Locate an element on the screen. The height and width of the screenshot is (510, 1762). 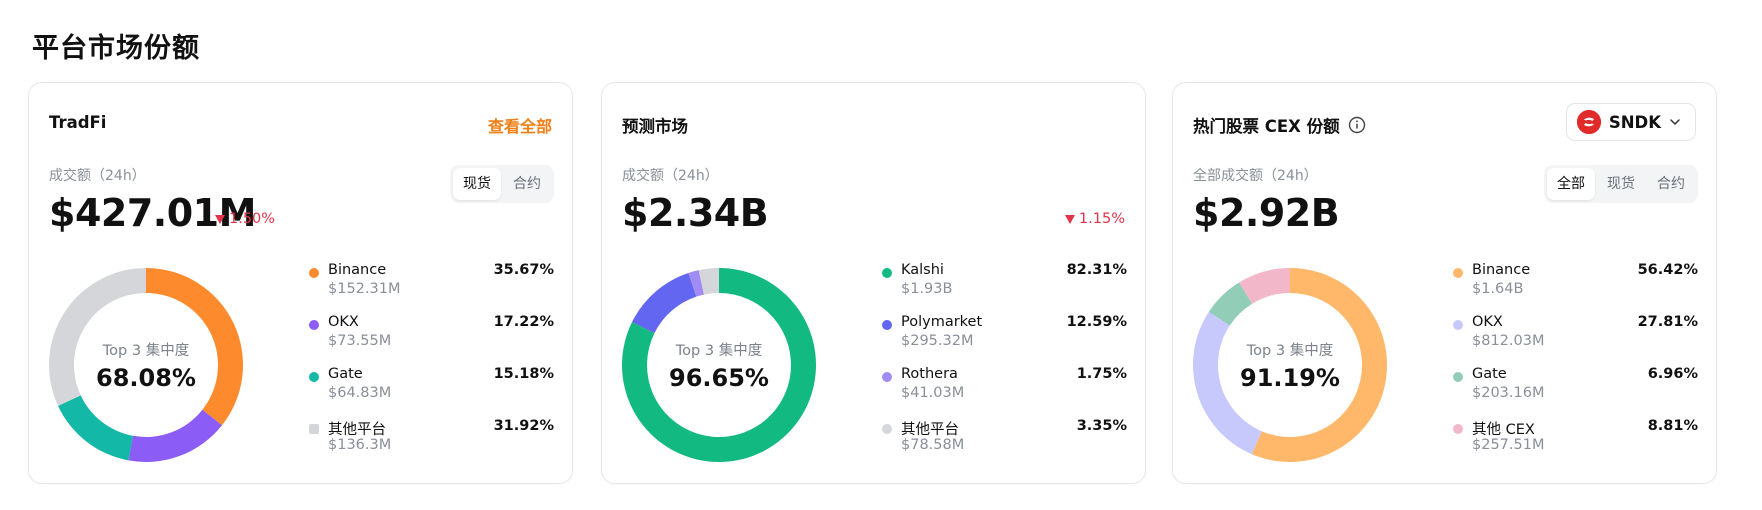
legend-item: 其他平台 $78.58M 3.35% is located at coordinates (1004, 442).